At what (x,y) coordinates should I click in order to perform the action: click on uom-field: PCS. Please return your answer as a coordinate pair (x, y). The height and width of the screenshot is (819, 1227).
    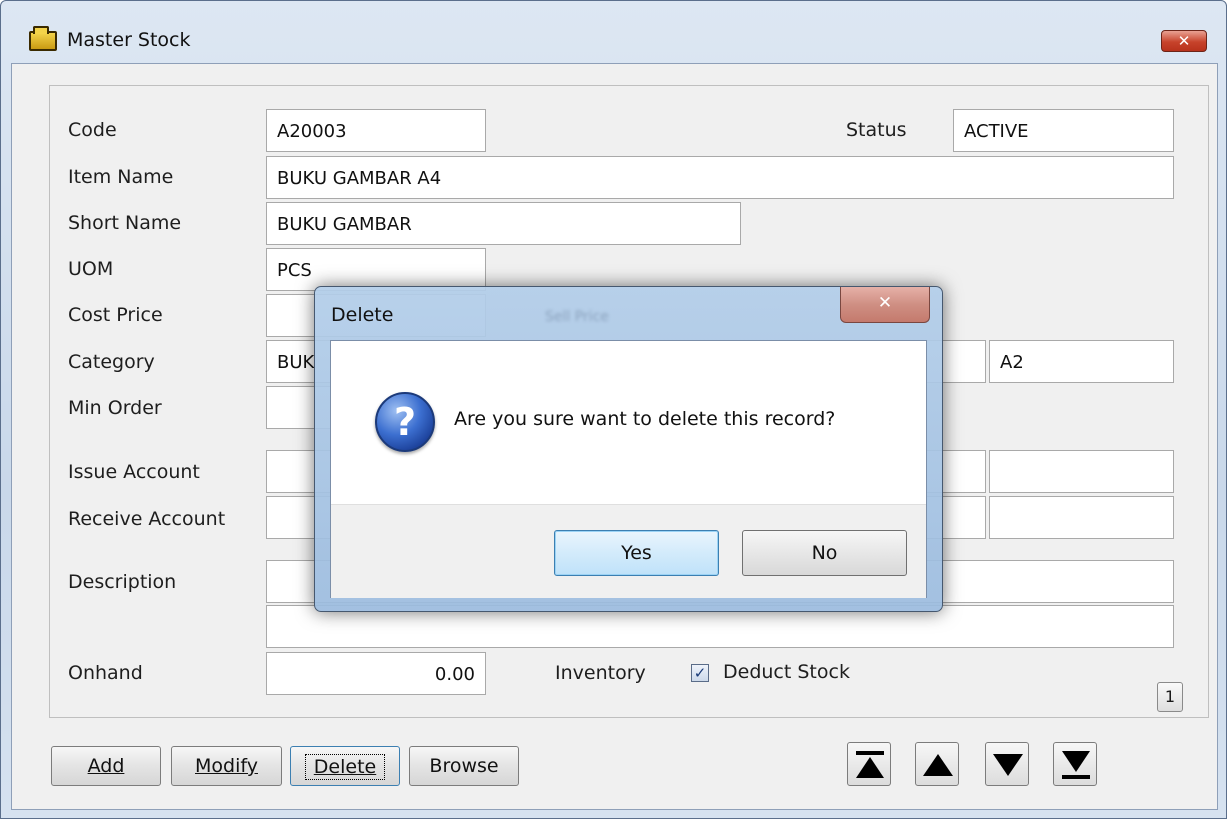
    Looking at the image, I should click on (376, 269).